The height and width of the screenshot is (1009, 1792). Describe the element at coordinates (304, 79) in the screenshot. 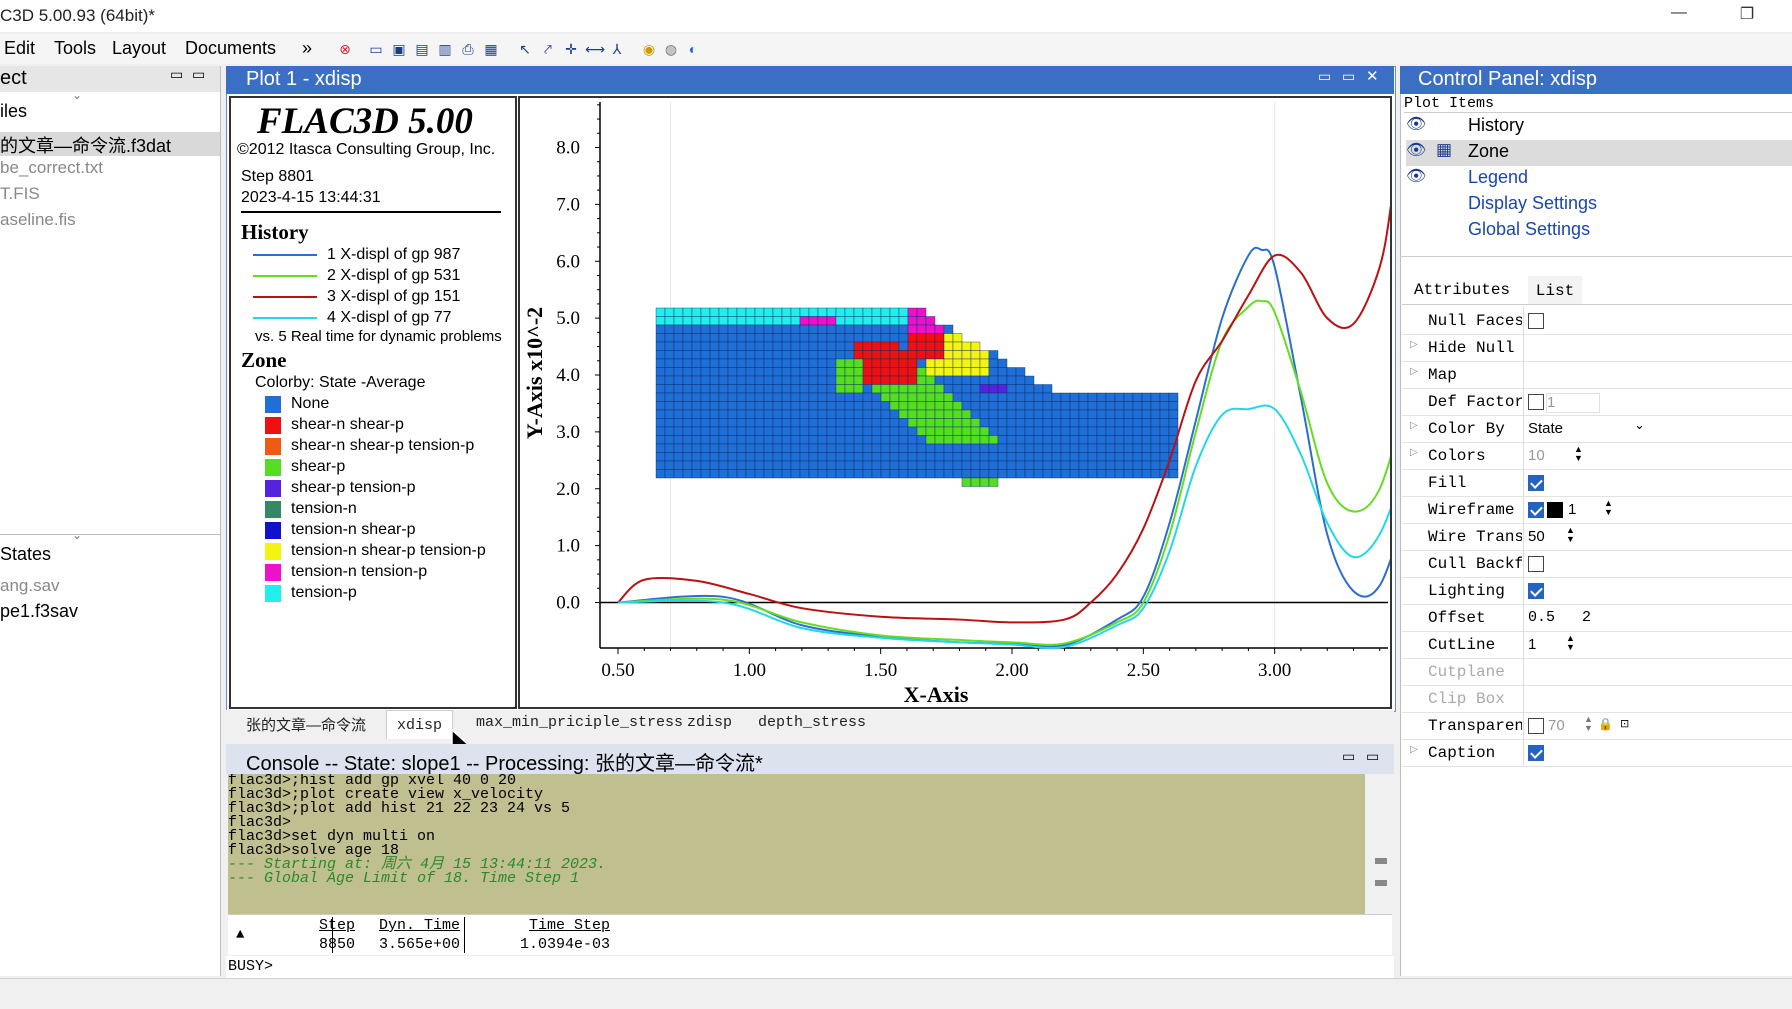

I see `plot-title: Plot 1 - xdisp` at that location.